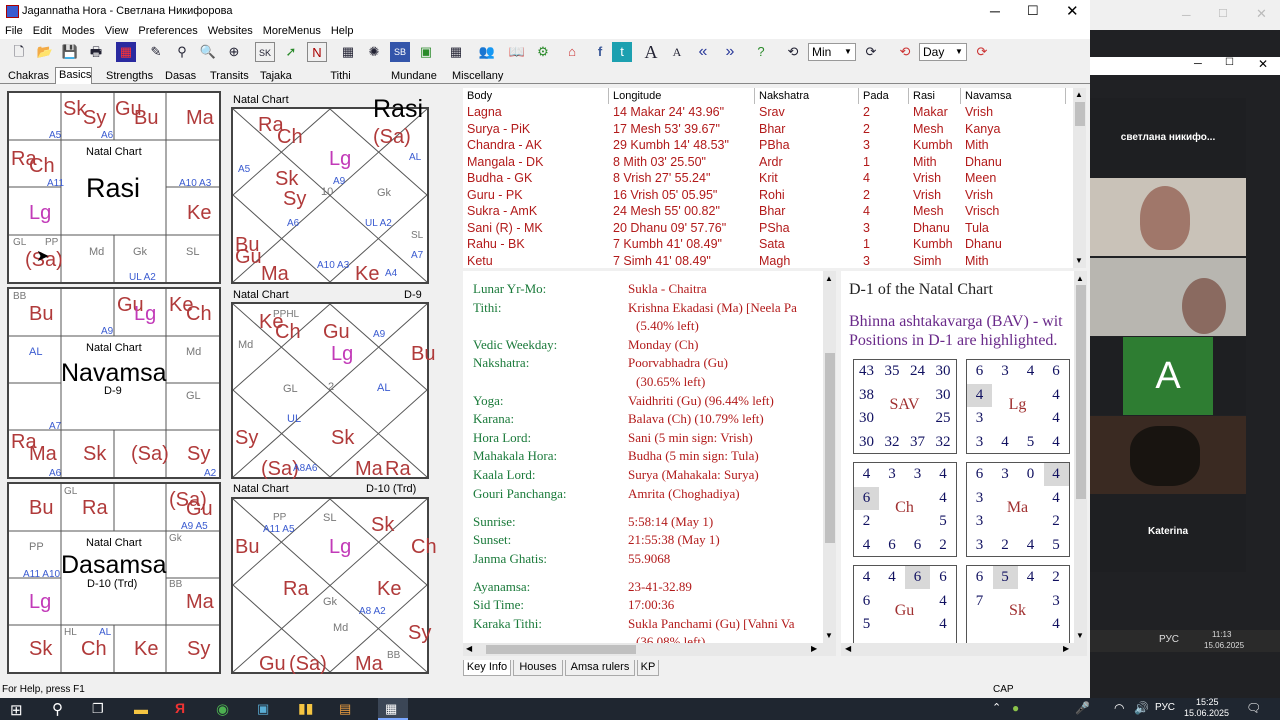  What do you see at coordinates (342, 31) in the screenshot?
I see `menu-help: Help` at bounding box center [342, 31].